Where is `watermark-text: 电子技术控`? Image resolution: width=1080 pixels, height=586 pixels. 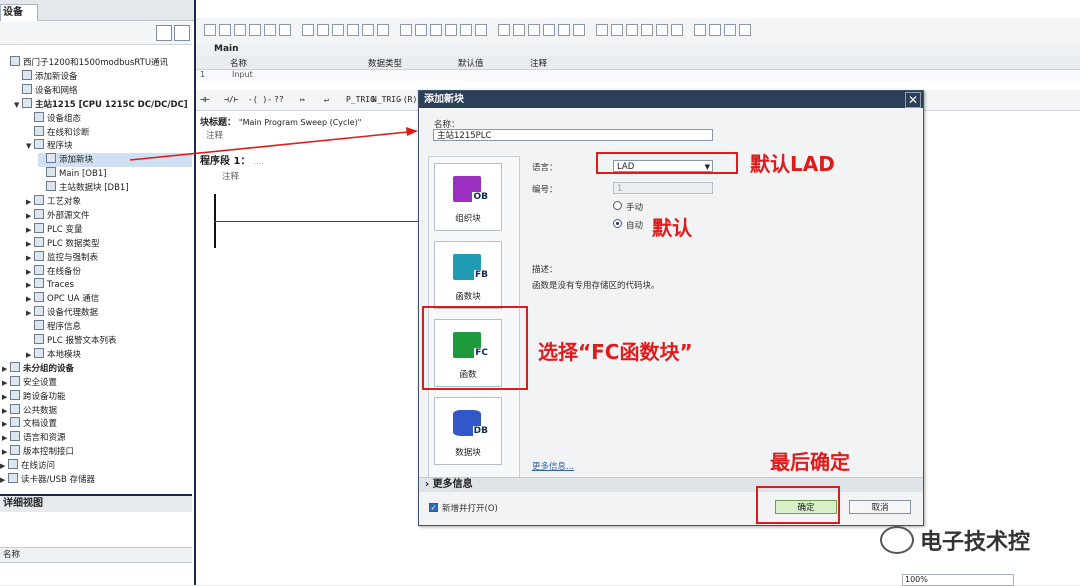 watermark-text: 电子技术控 is located at coordinates (975, 542).